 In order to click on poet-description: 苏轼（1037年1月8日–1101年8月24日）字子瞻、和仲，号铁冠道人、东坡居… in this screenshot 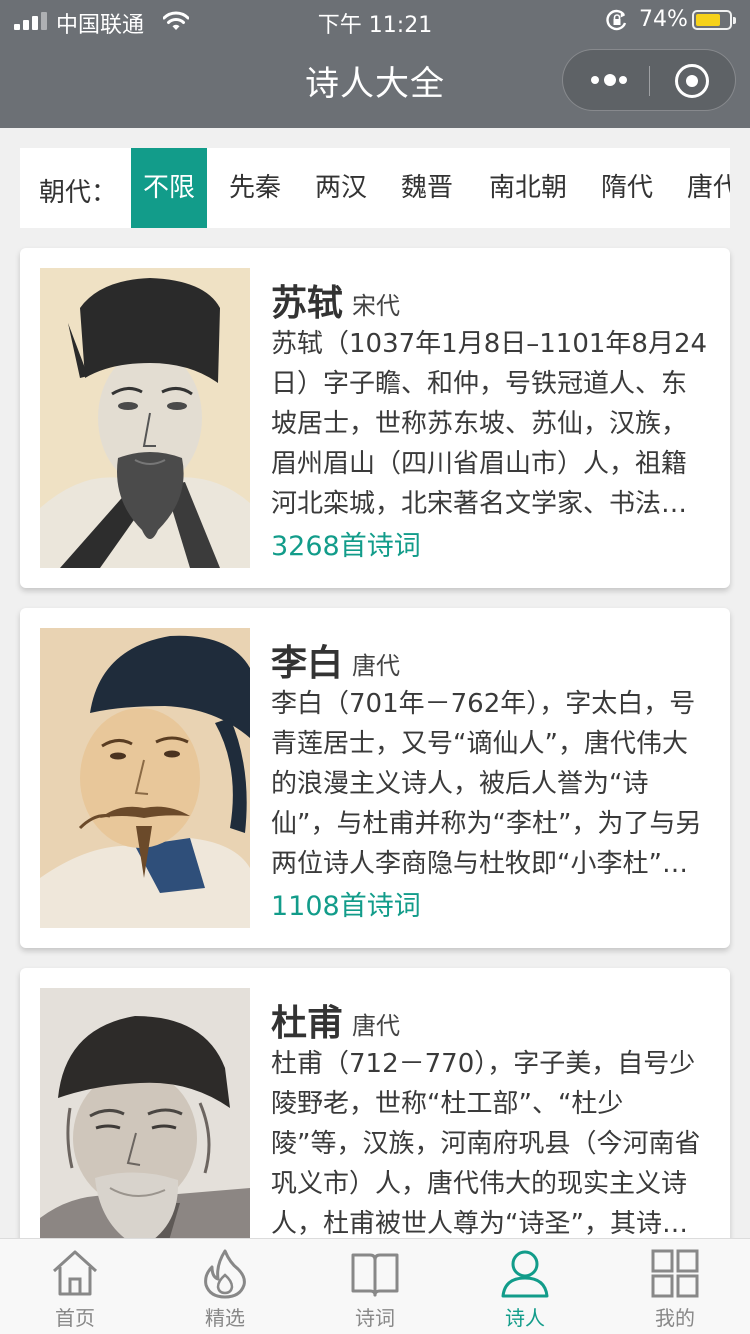, I will do `click(489, 424)`.